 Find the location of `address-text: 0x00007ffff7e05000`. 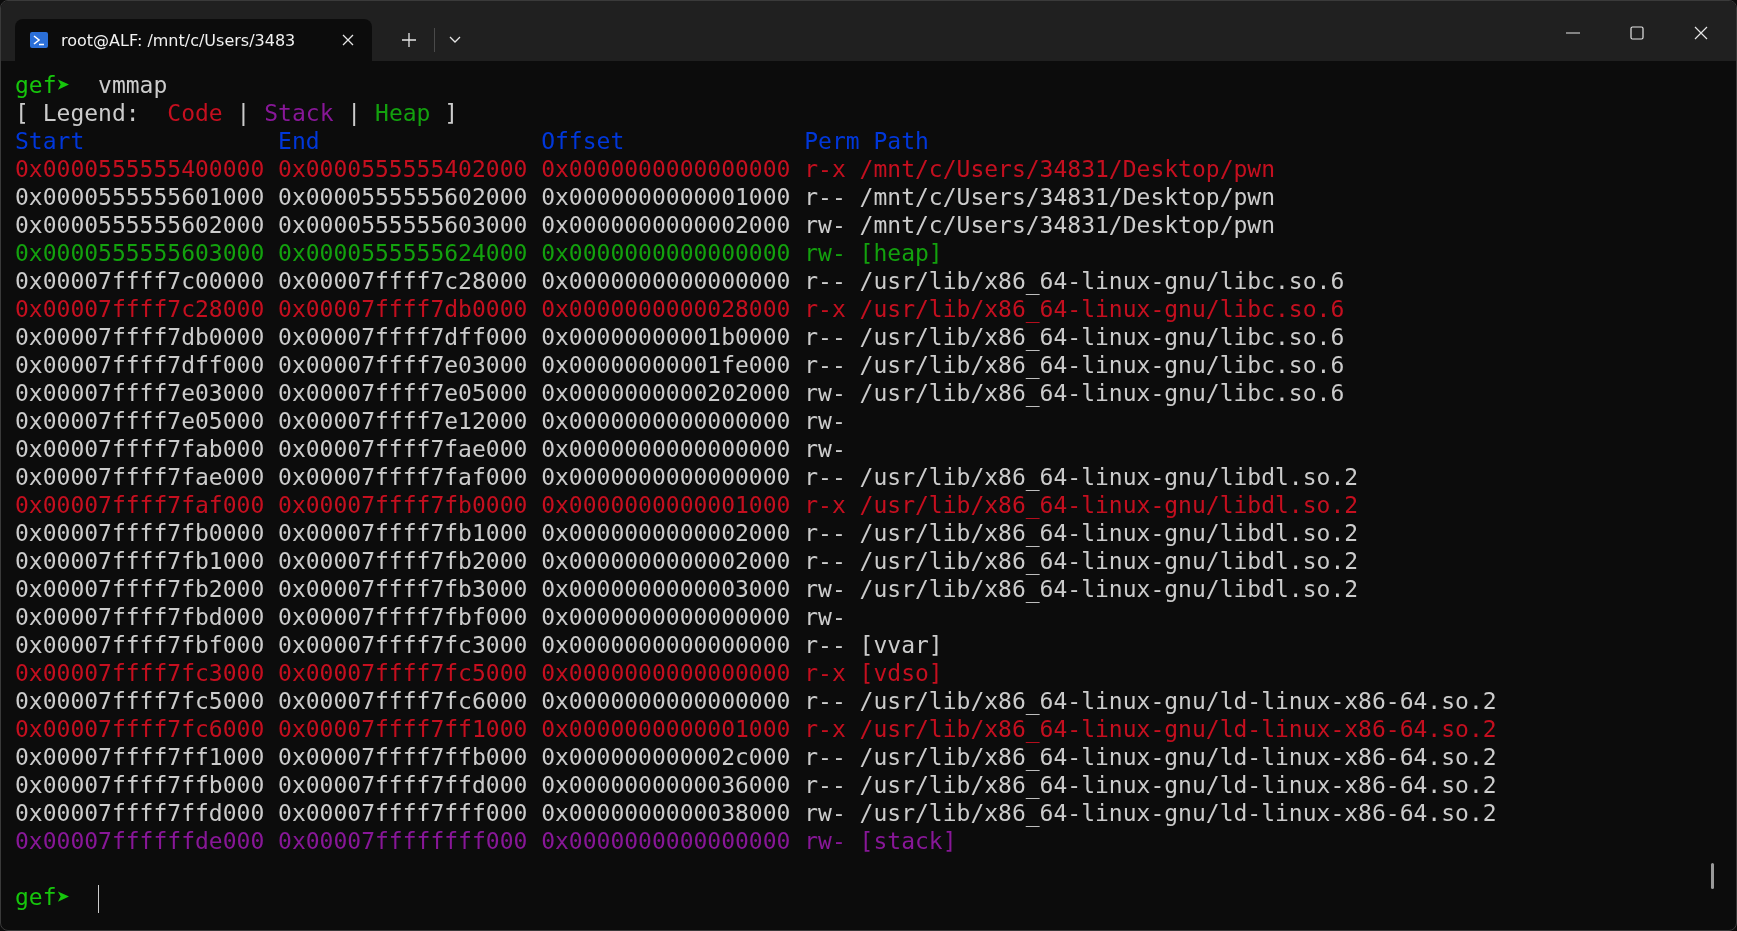

address-text: 0x00007ffff7e05000 is located at coordinates (403, 393).